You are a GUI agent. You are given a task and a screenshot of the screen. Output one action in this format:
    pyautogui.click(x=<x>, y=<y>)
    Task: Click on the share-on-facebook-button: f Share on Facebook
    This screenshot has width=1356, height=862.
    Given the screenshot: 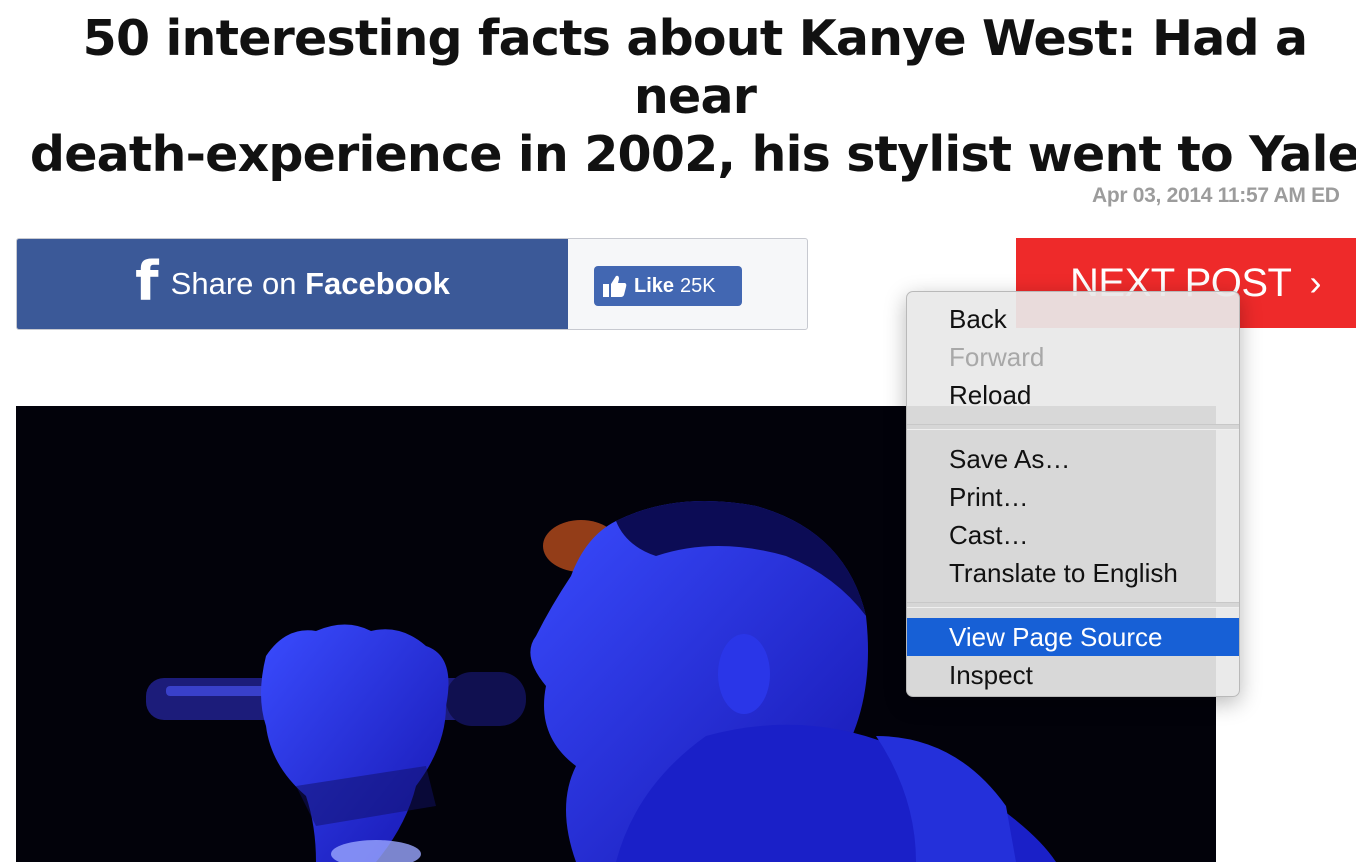 What is the action you would take?
    pyautogui.click(x=292, y=284)
    